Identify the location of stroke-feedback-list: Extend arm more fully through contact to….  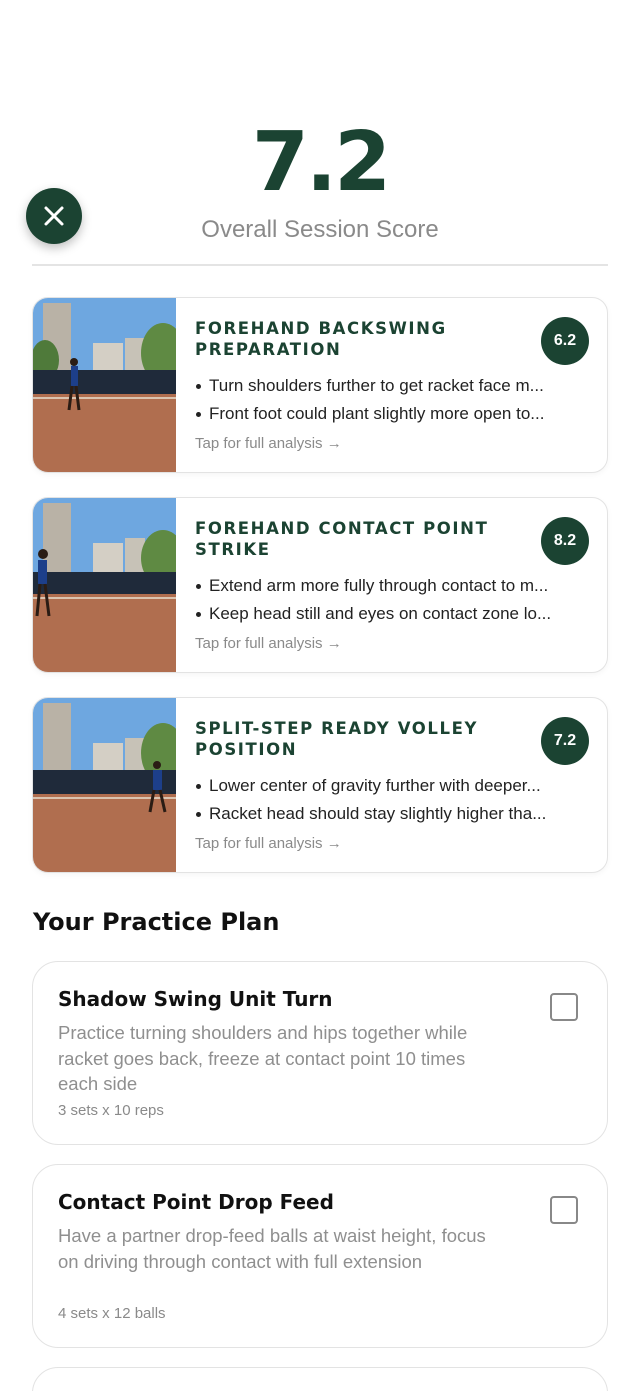
(392, 600).